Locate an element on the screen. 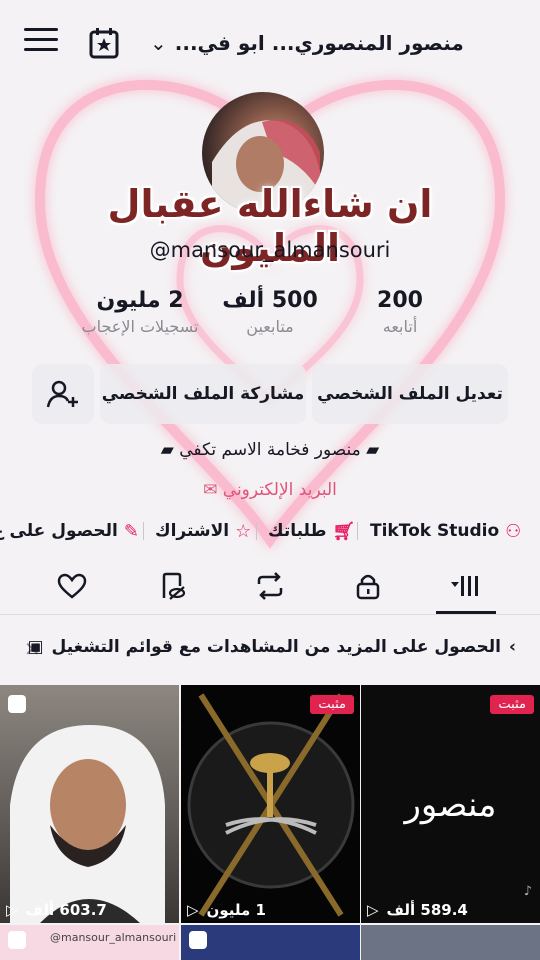 The image size is (540, 960). person-photo is located at coordinates (87, 824).